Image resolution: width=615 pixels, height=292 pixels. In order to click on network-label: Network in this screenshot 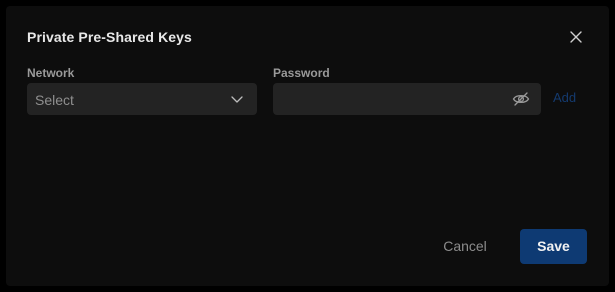, I will do `click(51, 73)`.